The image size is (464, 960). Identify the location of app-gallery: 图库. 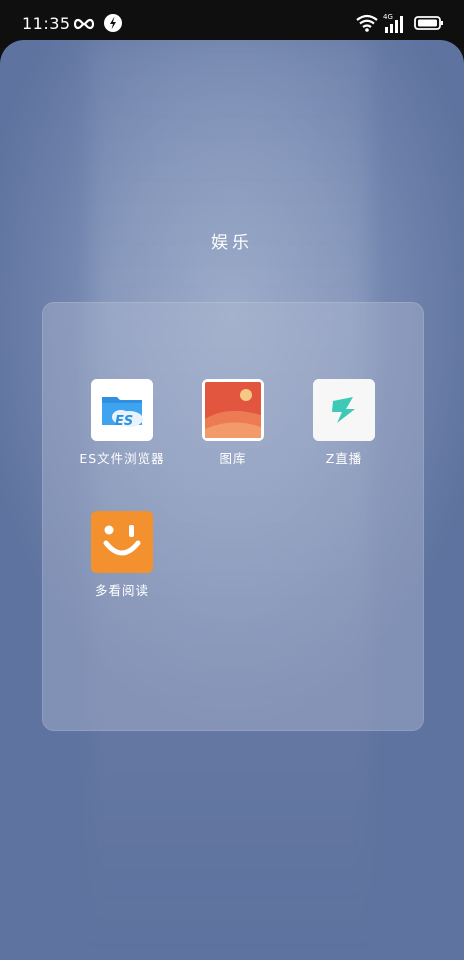
(233, 423).